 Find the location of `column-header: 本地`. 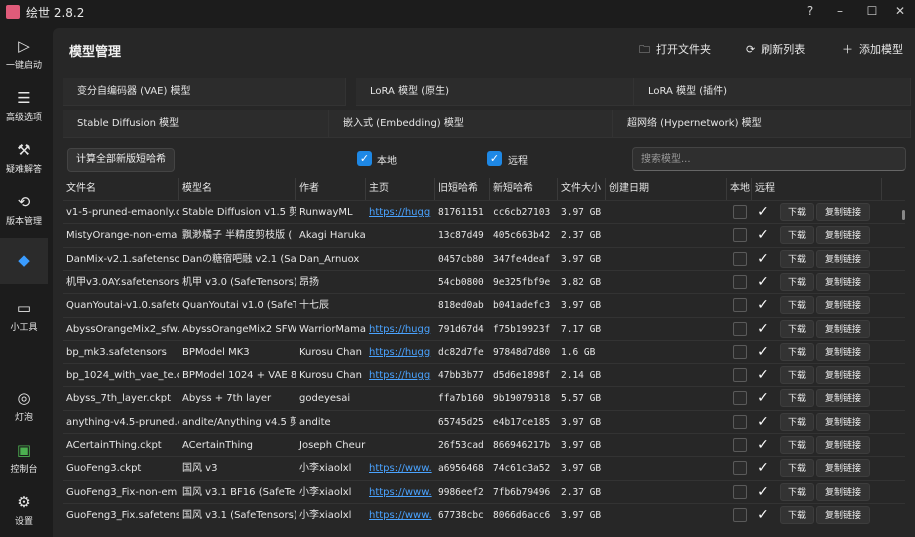

column-header: 本地 is located at coordinates (739, 189).